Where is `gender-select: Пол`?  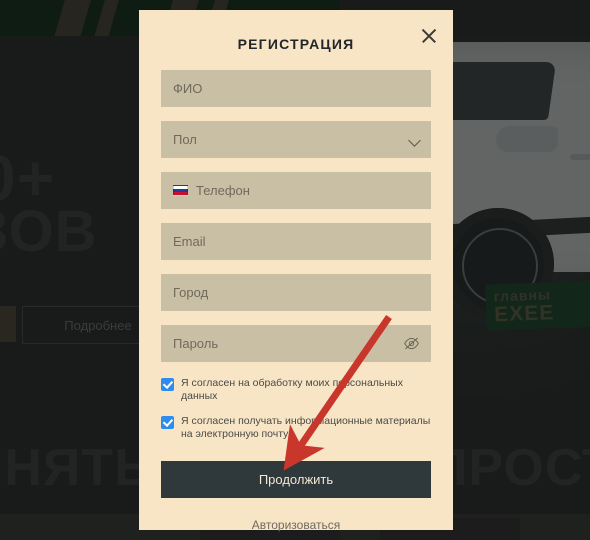
gender-select: Пол is located at coordinates (296, 139).